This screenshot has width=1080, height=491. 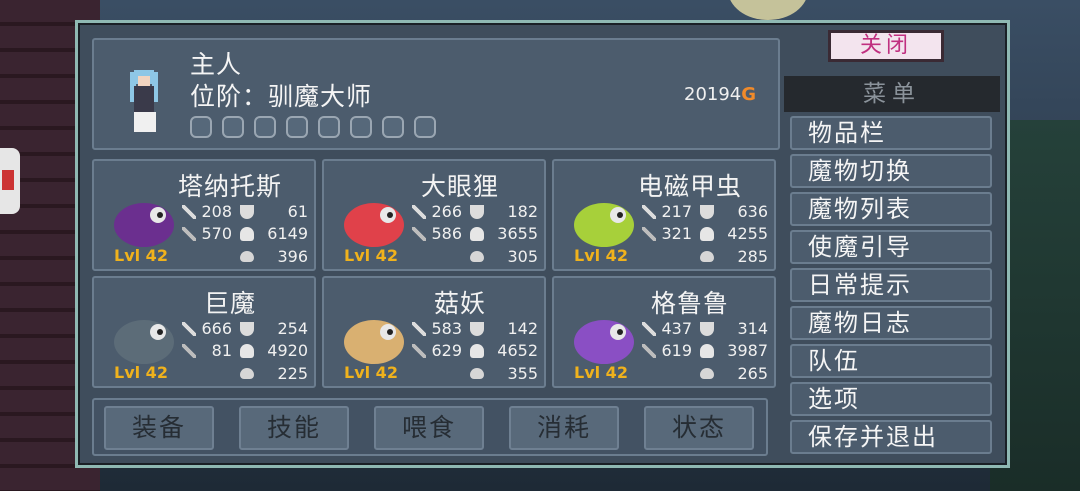 What do you see at coordinates (216, 233) in the screenshot?
I see `monster-magic: 570` at bounding box center [216, 233].